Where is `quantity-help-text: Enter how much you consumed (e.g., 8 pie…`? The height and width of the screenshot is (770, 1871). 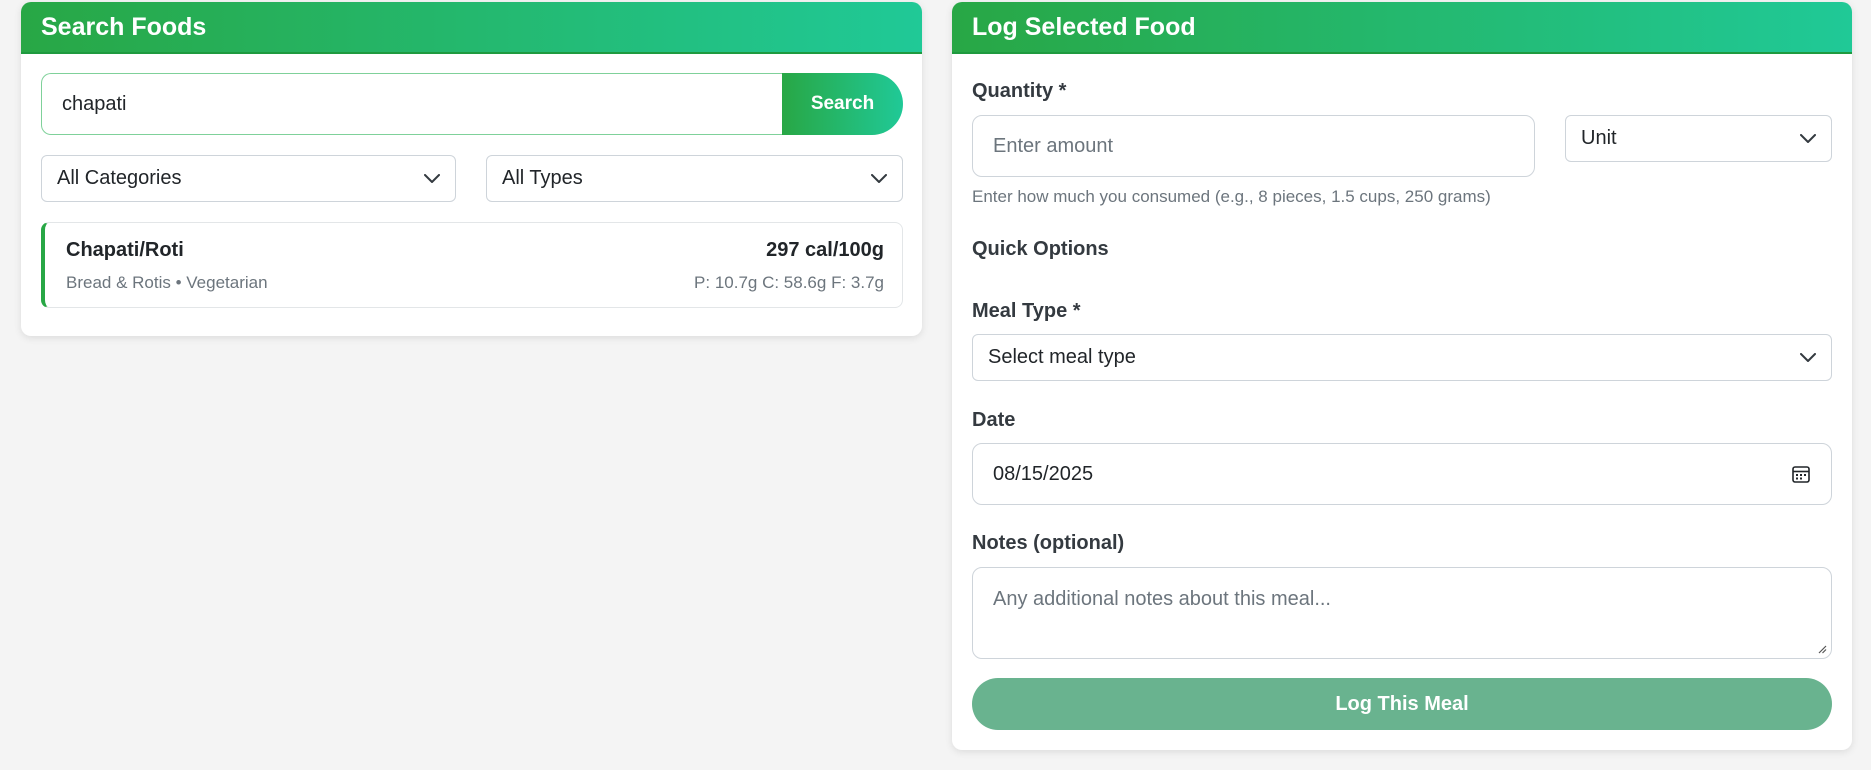
quantity-help-text: Enter how much you consumed (e.g., 8 pie… is located at coordinates (1231, 196).